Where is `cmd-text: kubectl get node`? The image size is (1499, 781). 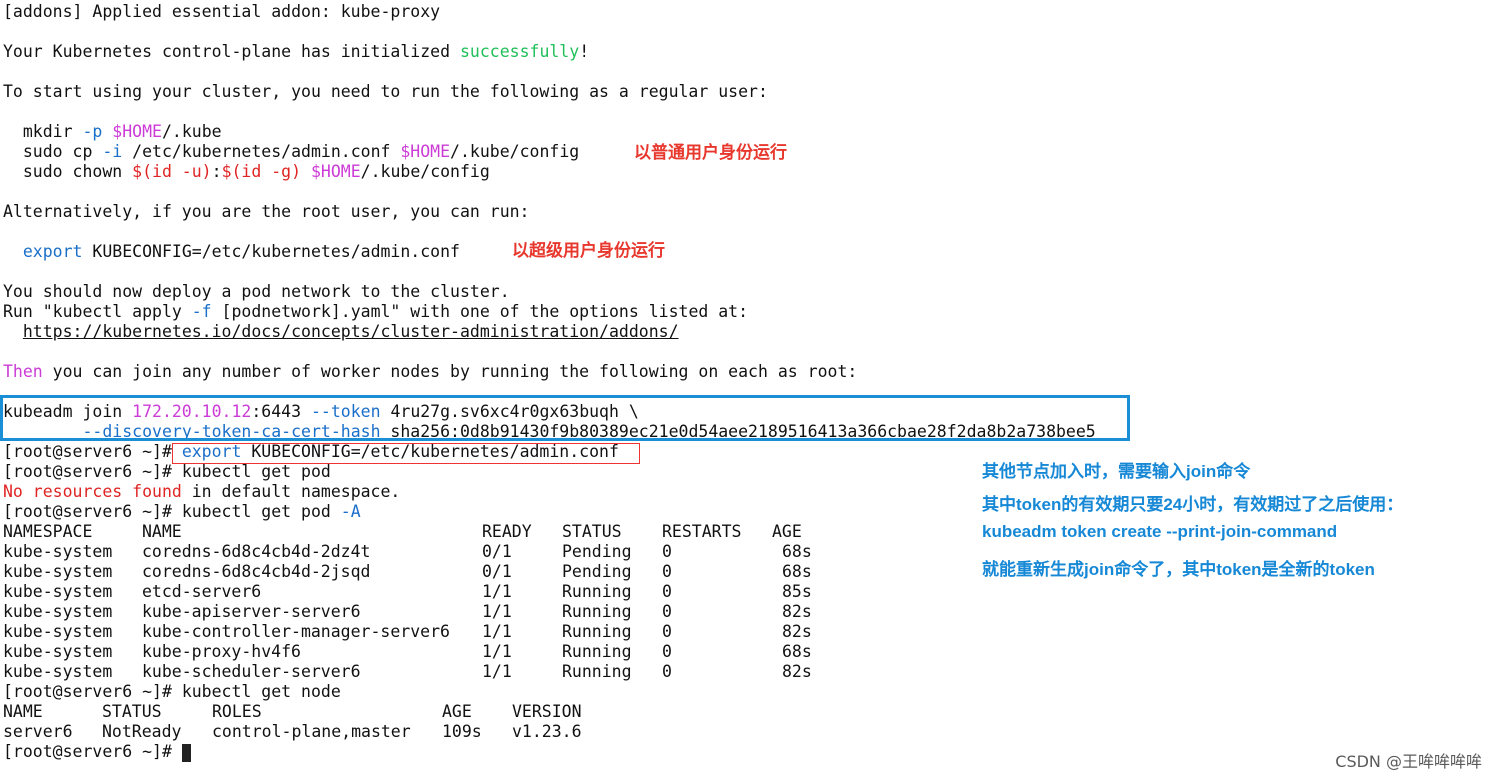
cmd-text: kubectl get node is located at coordinates (261, 691).